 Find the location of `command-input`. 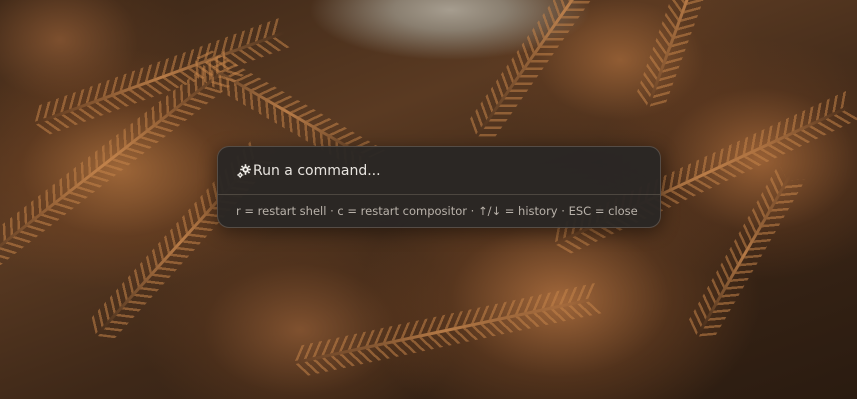

command-input is located at coordinates (456, 170).